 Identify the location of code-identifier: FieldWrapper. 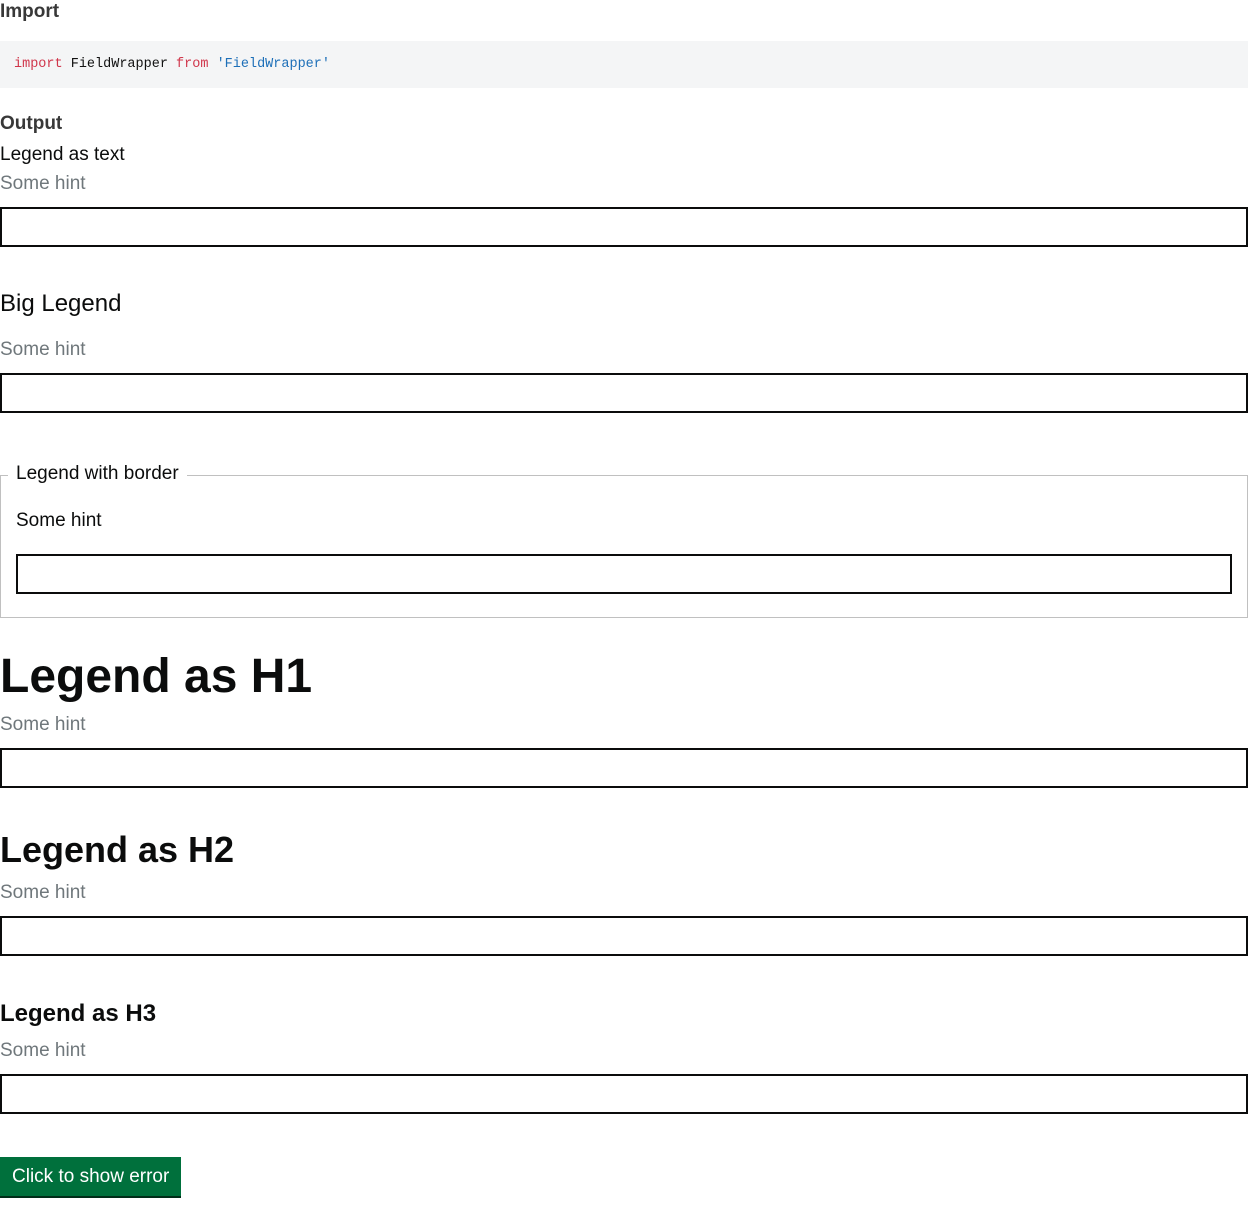
(119, 64).